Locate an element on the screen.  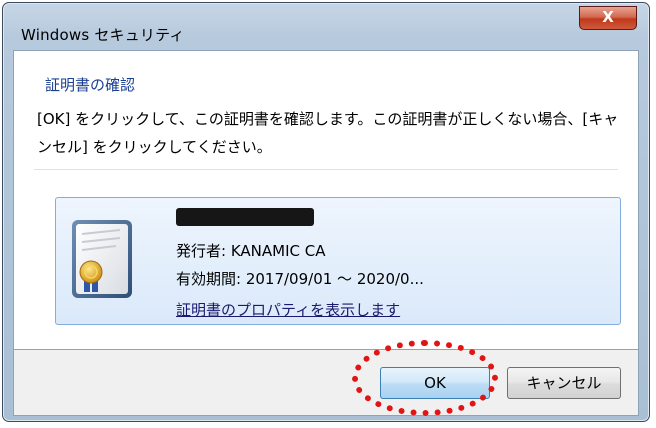
close-button: X is located at coordinates (608, 18).